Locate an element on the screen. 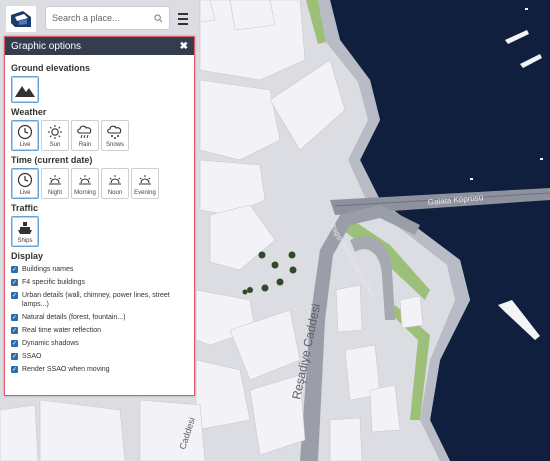 The image size is (550, 461). weather-sun-option: Sun is located at coordinates (55, 135).